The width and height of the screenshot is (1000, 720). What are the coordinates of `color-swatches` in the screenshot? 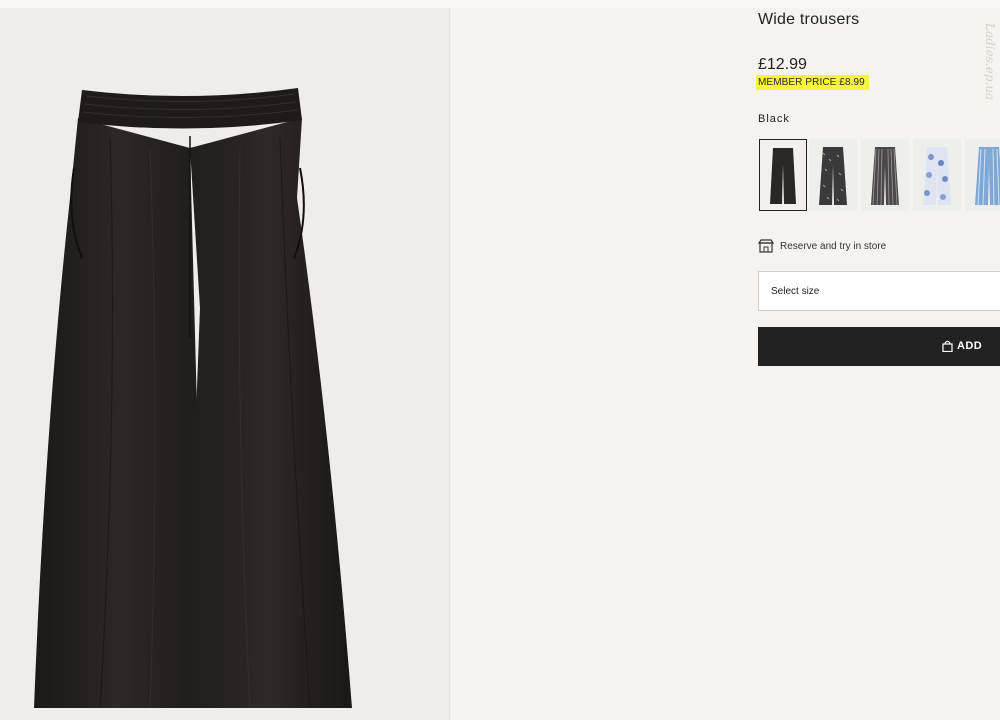 It's located at (879, 176).